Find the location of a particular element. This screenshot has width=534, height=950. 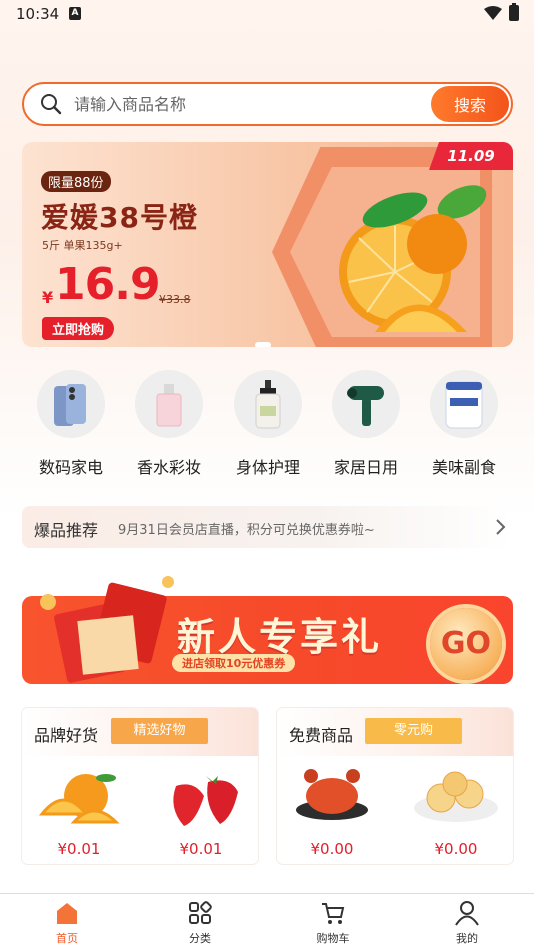

category-label: 香水彩妆 is located at coordinates (168, 467).